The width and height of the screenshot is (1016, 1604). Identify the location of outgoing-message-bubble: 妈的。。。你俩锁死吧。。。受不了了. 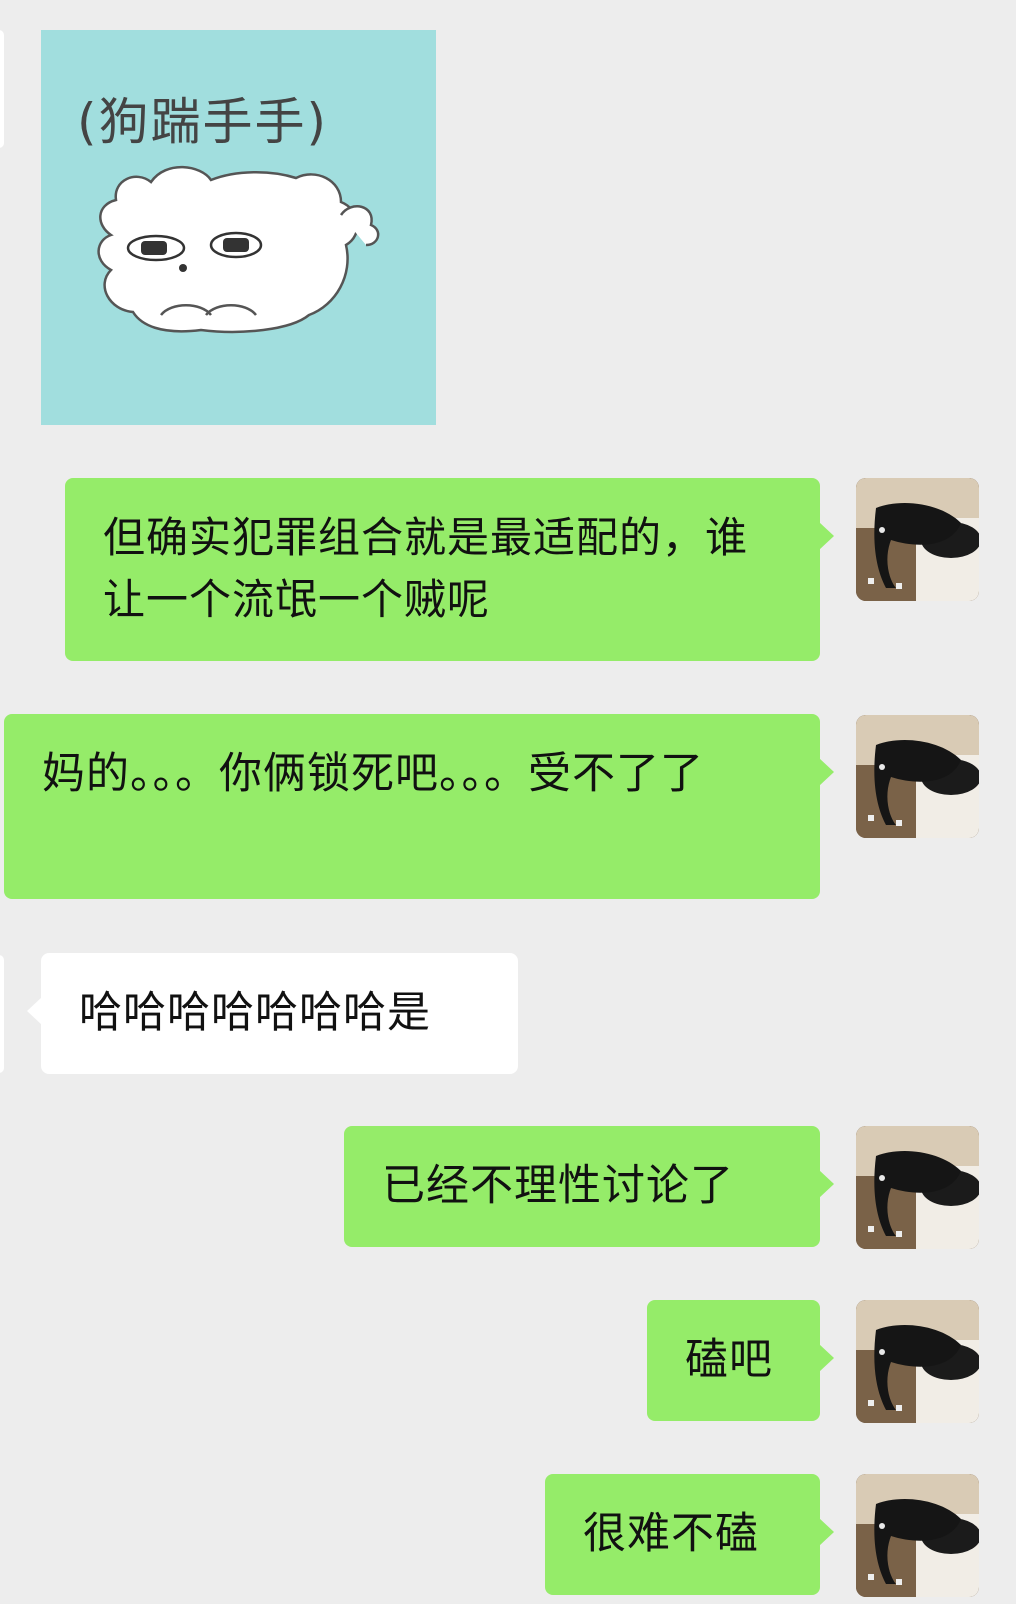
(419, 806).